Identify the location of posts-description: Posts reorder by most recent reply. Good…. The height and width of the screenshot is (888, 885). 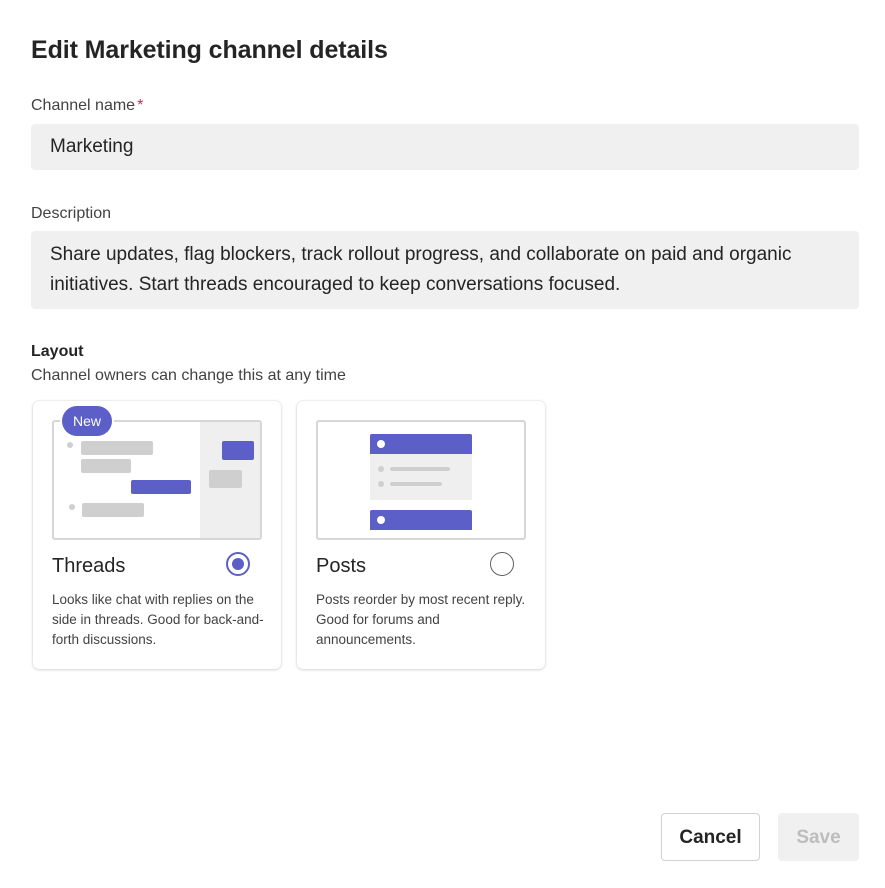
(421, 619).